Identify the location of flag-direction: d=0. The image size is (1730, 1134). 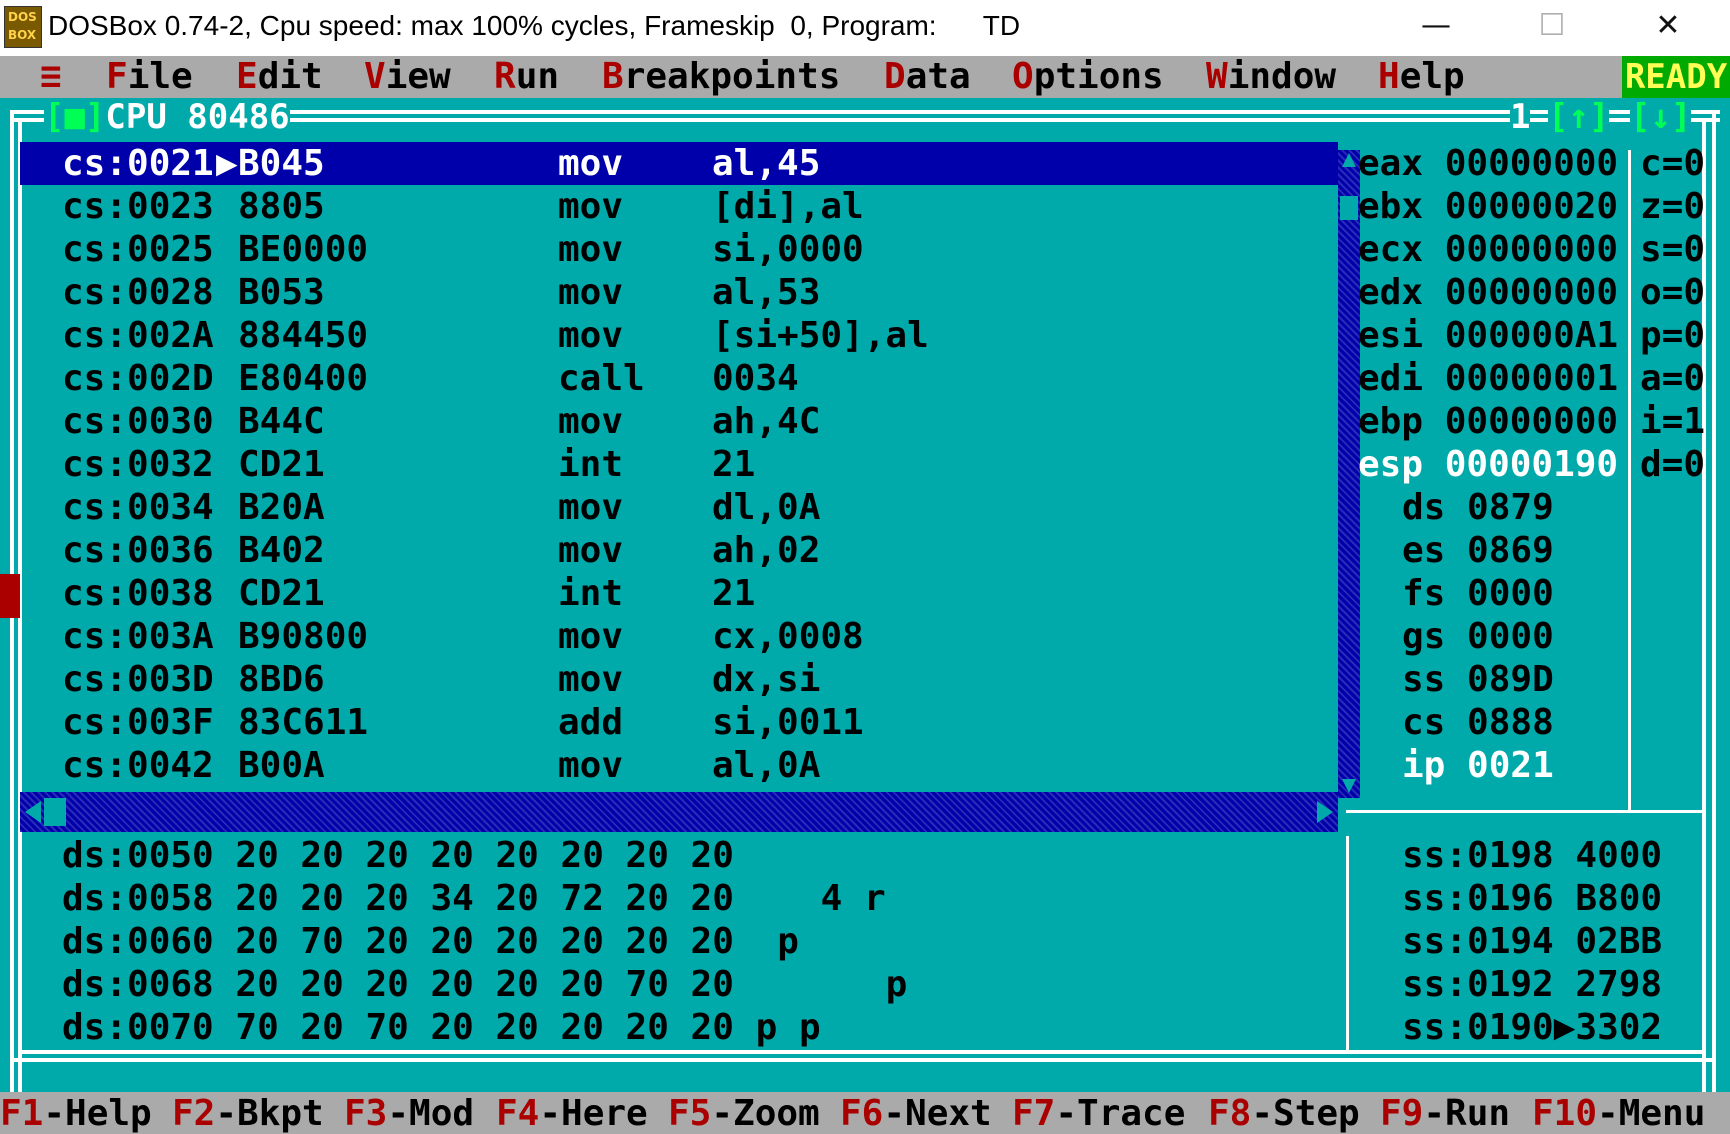
(1672, 464).